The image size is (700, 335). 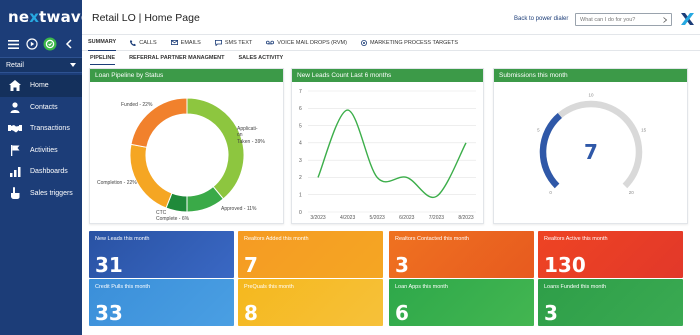 I want to click on team-select: Retail, so click(x=41, y=65).